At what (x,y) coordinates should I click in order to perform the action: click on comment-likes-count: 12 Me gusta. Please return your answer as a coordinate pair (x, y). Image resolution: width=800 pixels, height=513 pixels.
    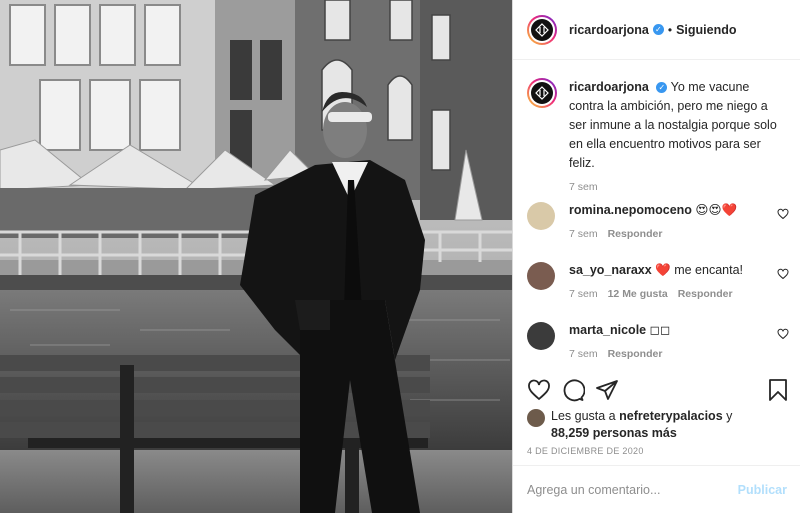
    Looking at the image, I should click on (638, 294).